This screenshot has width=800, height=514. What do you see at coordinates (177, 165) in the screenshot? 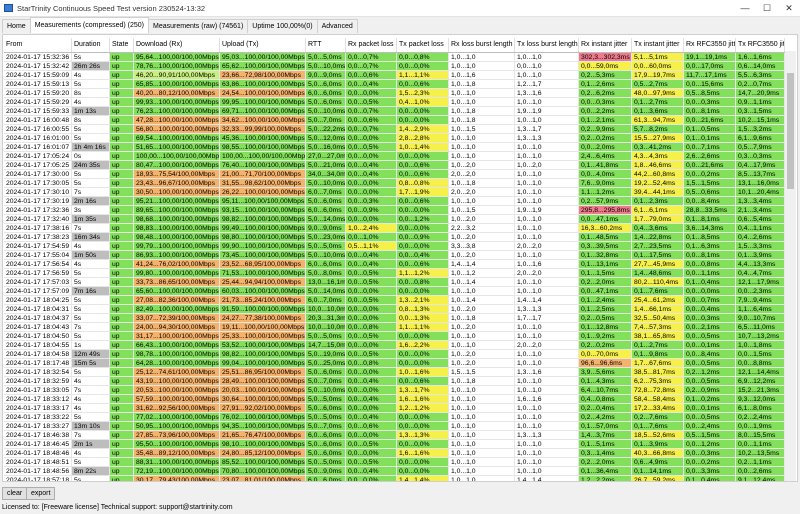
I see `table-cell: 80,47...100,00/100,00Mbps` at bounding box center [177, 165].